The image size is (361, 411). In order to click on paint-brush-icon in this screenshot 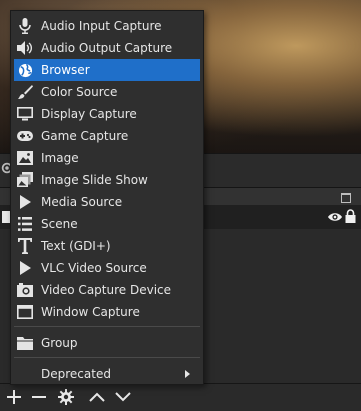, I will do `click(25, 92)`.